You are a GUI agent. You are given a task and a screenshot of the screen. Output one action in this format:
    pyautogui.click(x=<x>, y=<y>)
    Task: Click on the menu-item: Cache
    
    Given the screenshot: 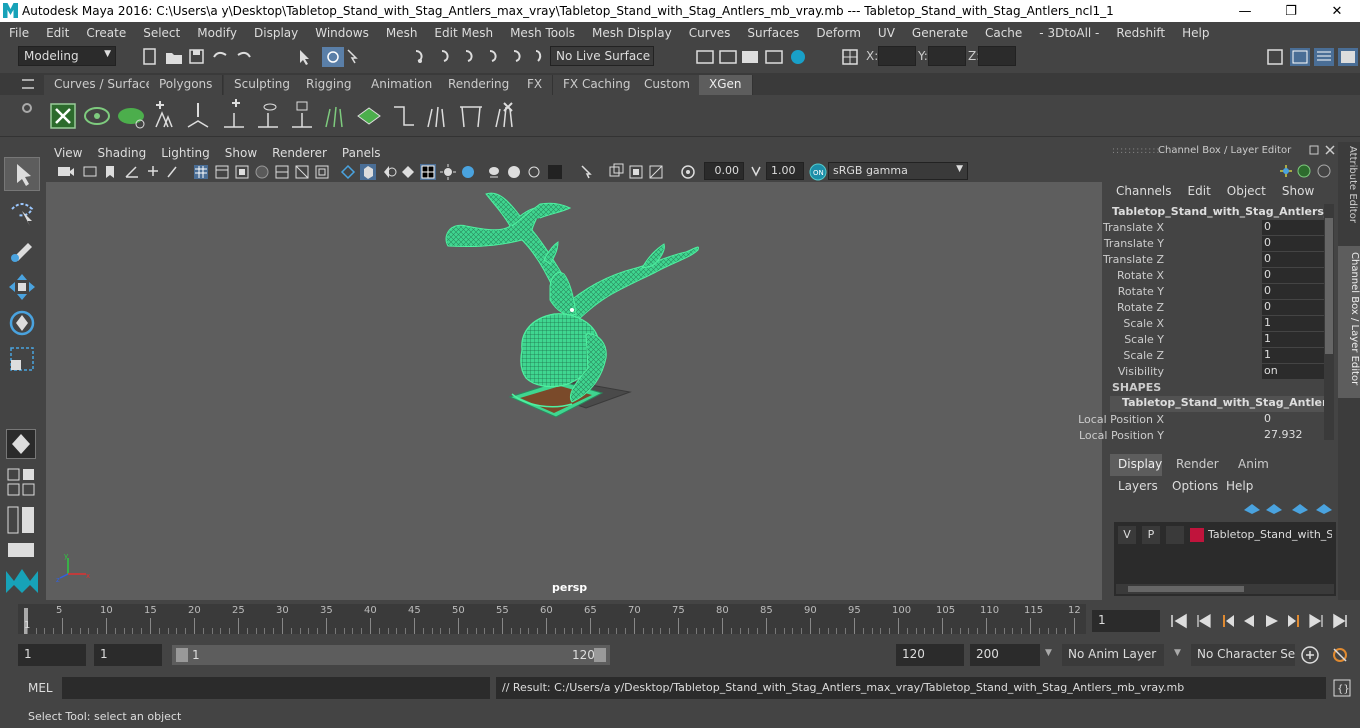 What is the action you would take?
    pyautogui.click(x=1003, y=33)
    